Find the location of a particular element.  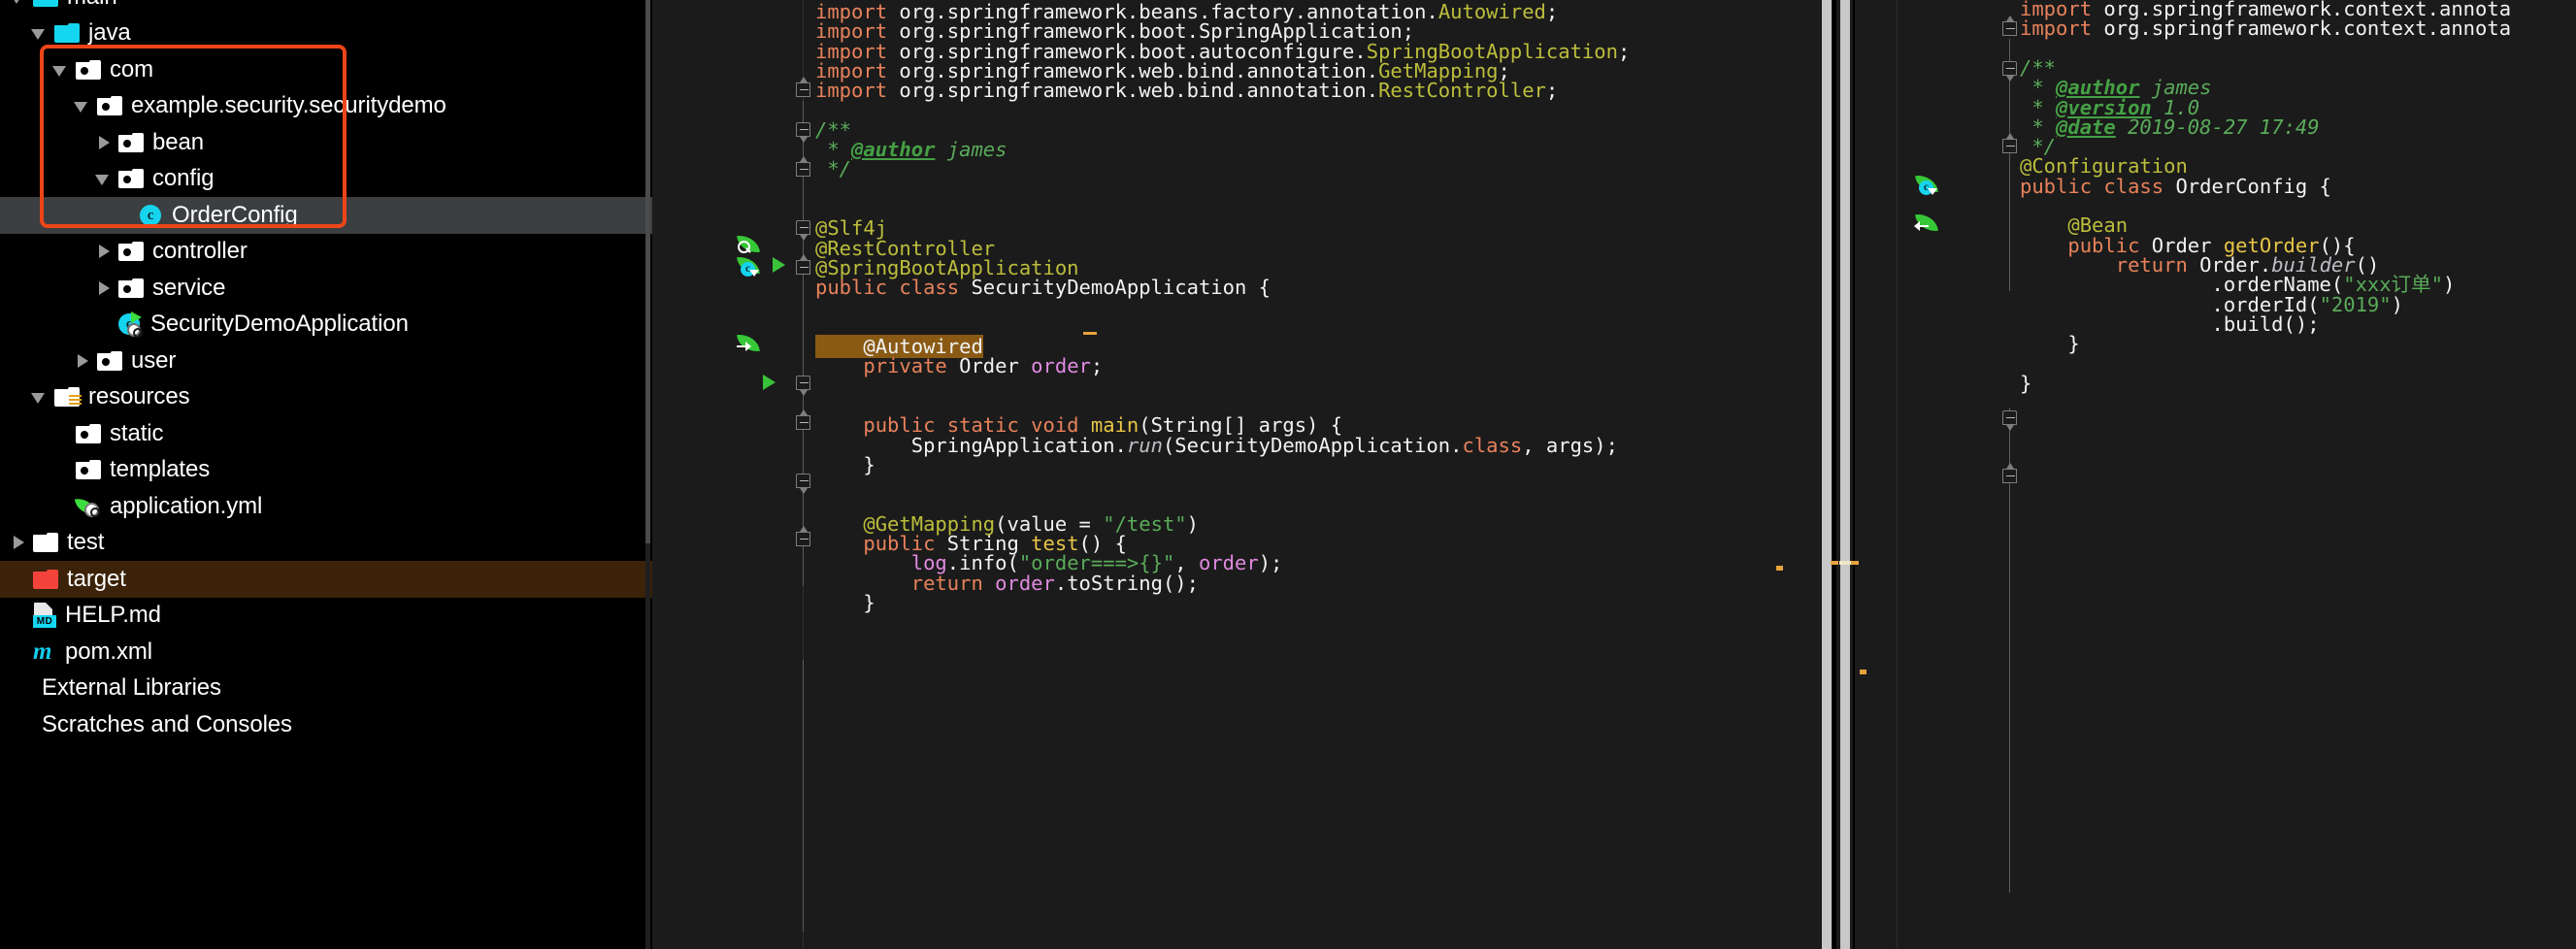

code-line: /** is located at coordinates (833, 130).